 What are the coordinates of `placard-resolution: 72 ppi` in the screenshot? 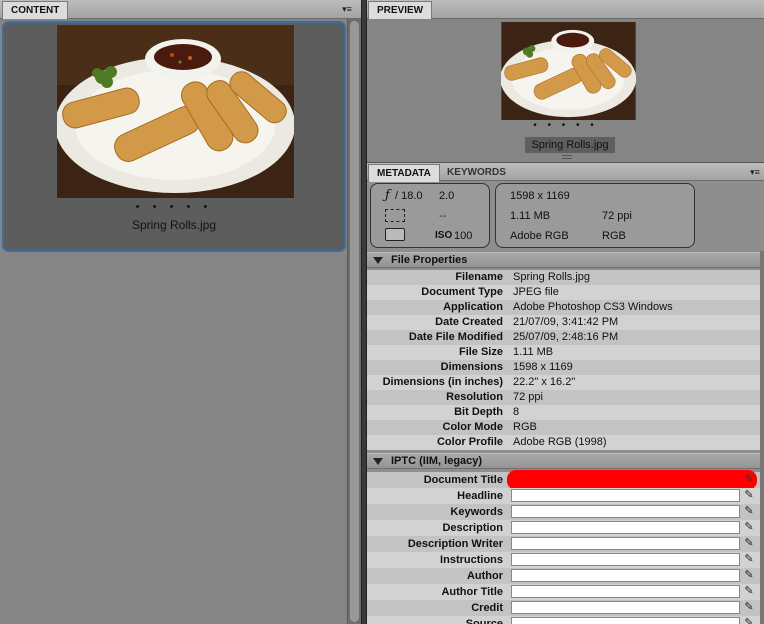 It's located at (617, 216).